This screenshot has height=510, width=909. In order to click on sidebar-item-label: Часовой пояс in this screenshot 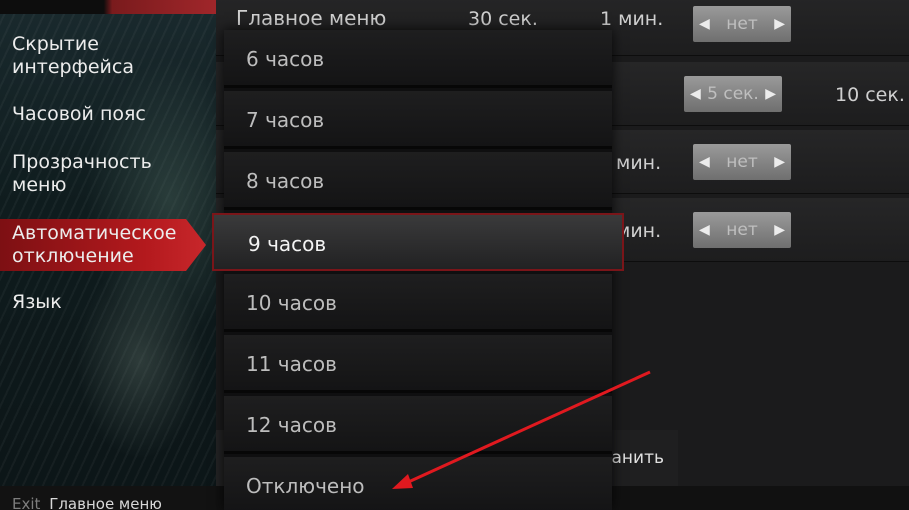, I will do `click(79, 114)`.